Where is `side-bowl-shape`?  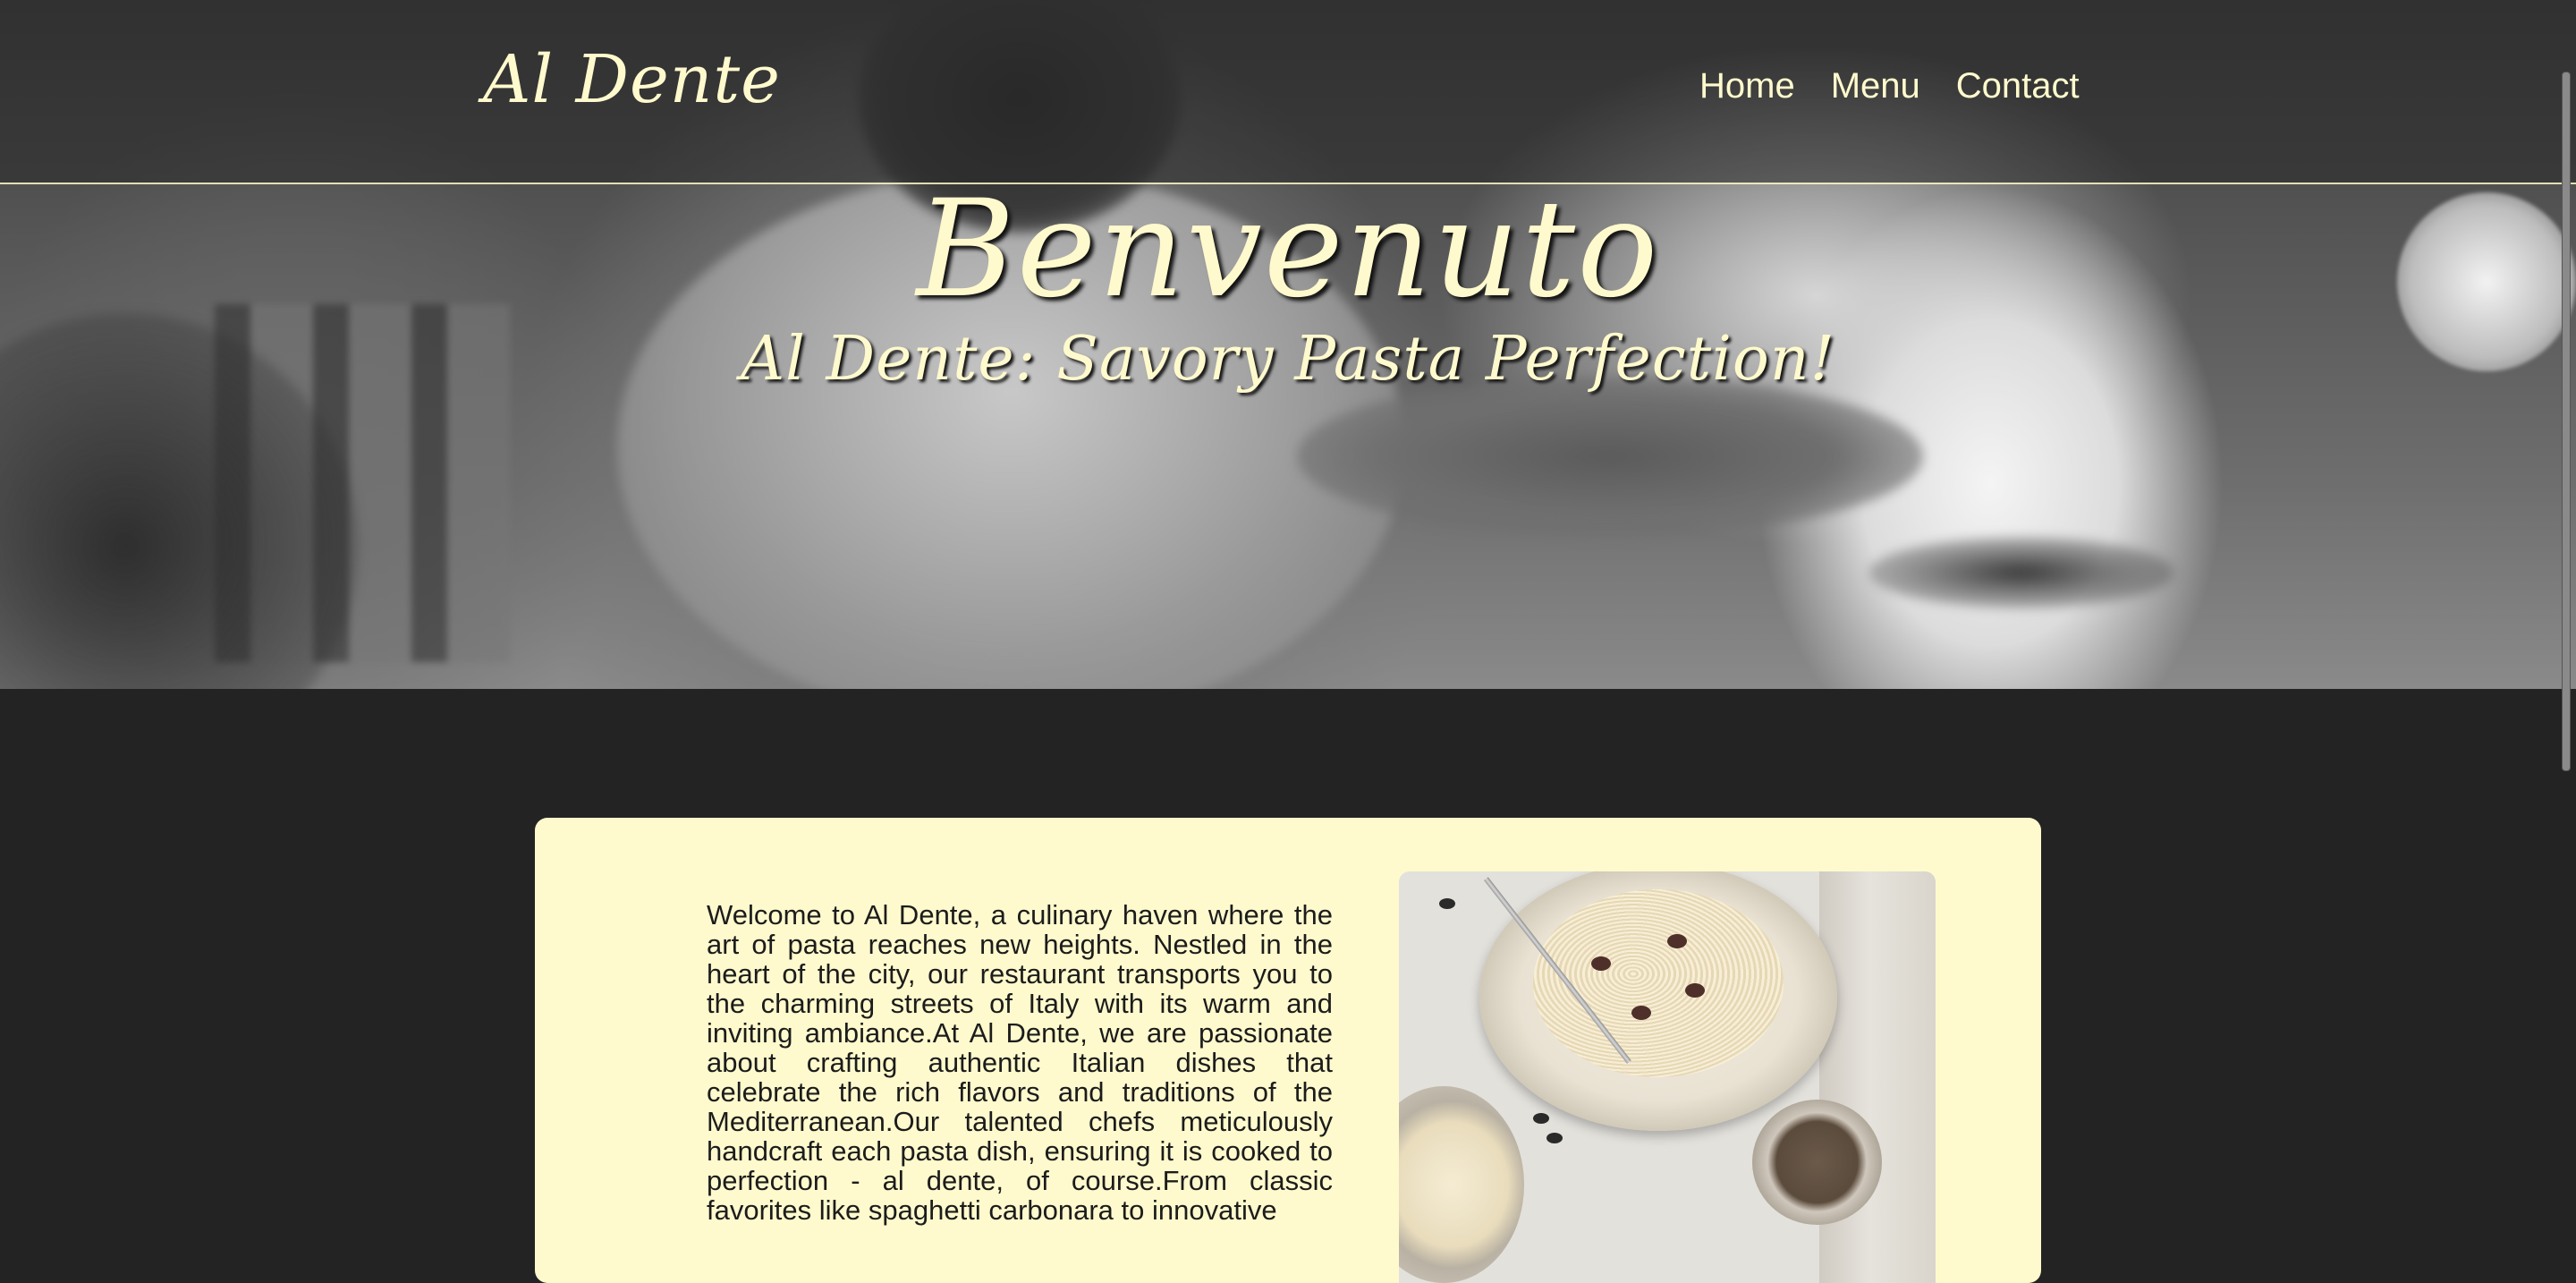
side-bowl-shape is located at coordinates (1461, 1184).